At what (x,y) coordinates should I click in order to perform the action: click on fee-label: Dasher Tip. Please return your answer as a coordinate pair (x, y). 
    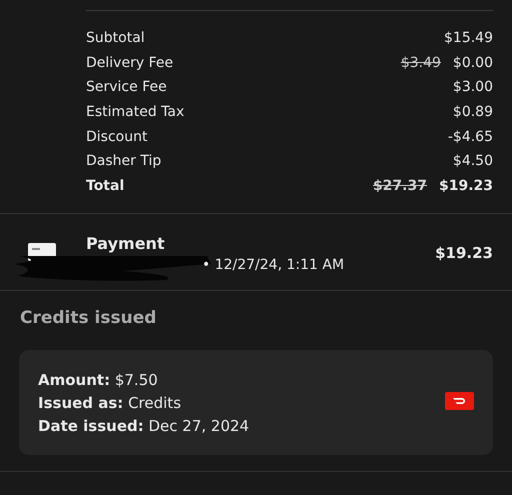
    Looking at the image, I should click on (124, 161).